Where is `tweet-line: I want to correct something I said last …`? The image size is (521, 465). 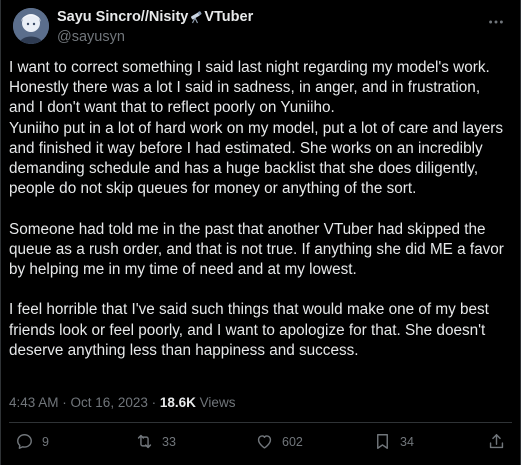
tweet-line: I want to correct something I said last … is located at coordinates (249, 67).